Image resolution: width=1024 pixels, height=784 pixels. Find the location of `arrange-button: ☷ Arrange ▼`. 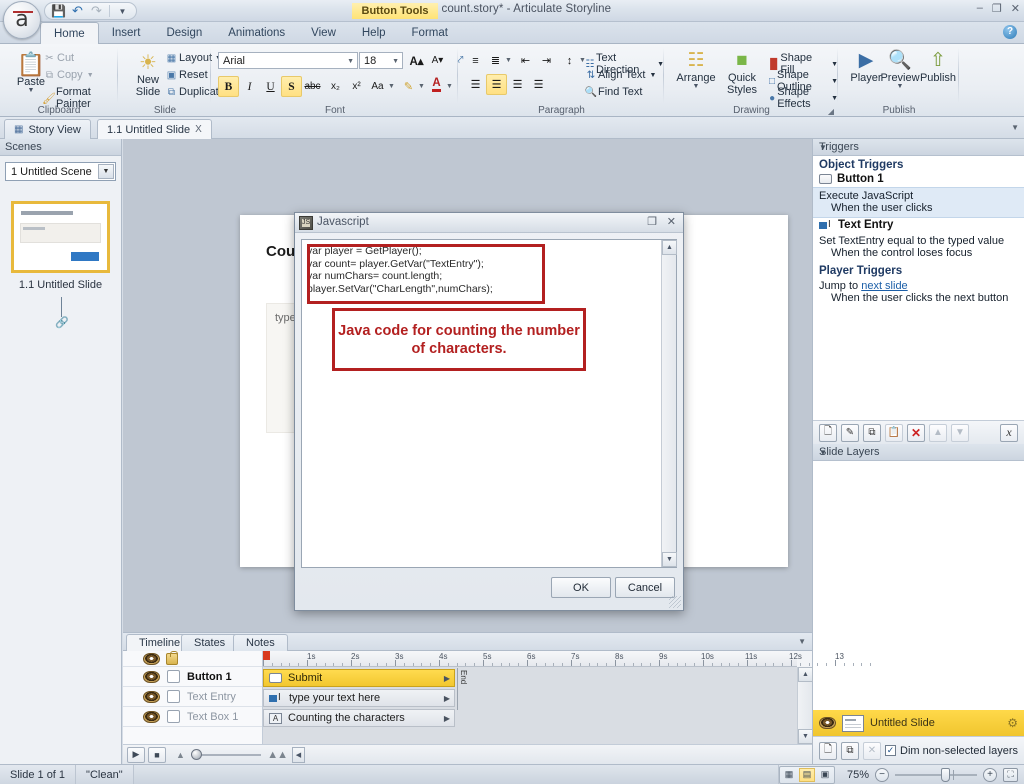

arrange-button: ☷ Arrange ▼ is located at coordinates (696, 70).